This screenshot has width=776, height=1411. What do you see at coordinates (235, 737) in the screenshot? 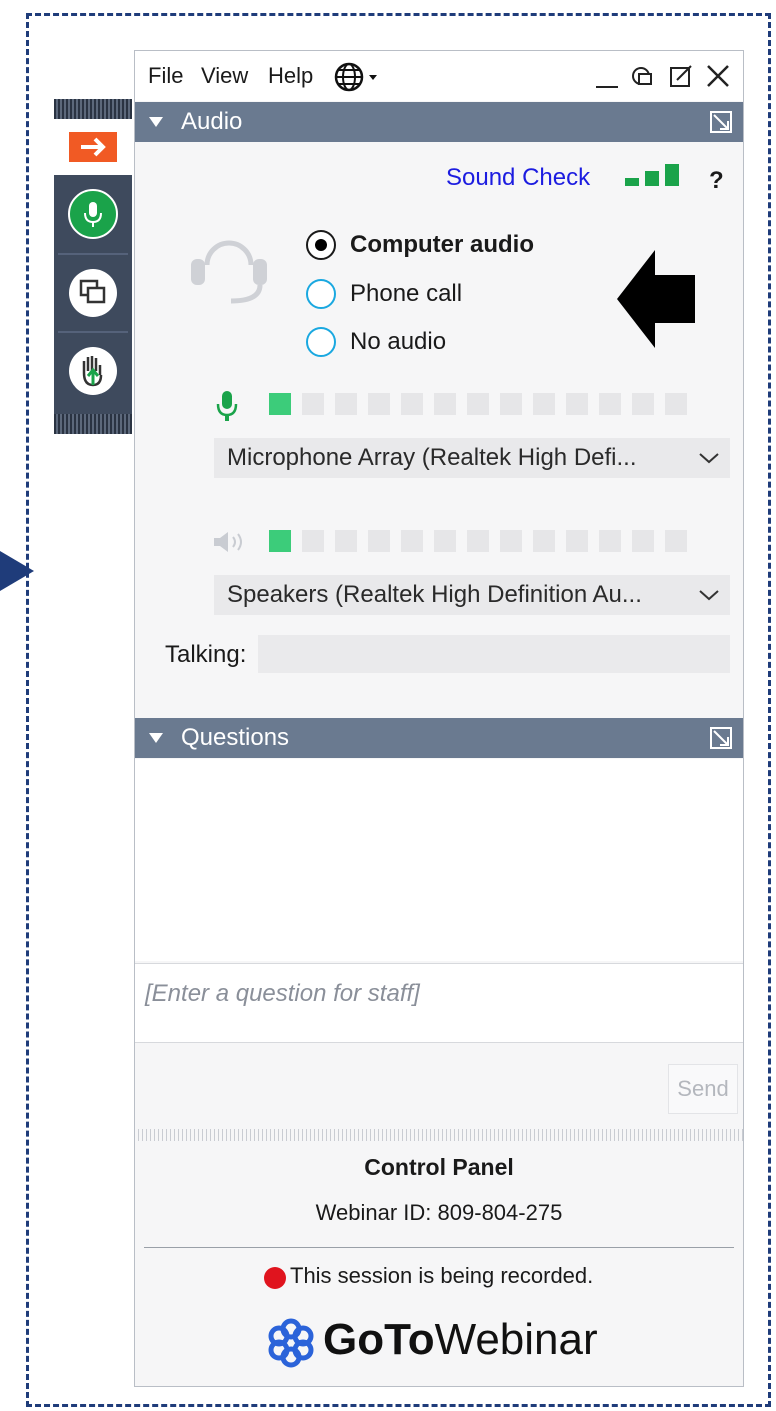
I see `questions-section-title: Questions` at bounding box center [235, 737].